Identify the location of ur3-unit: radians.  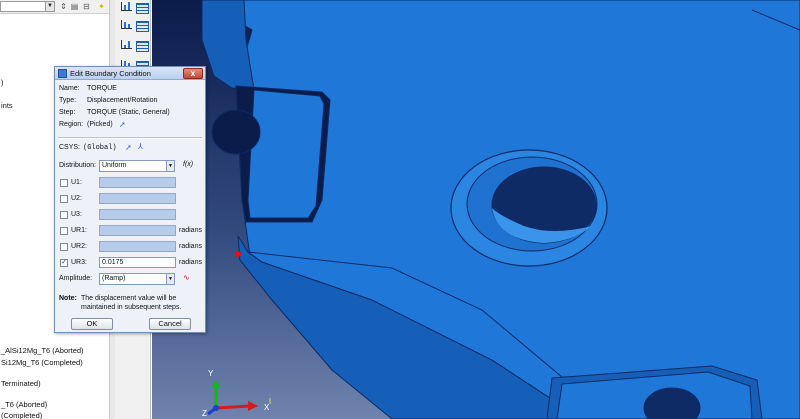
(190, 262).